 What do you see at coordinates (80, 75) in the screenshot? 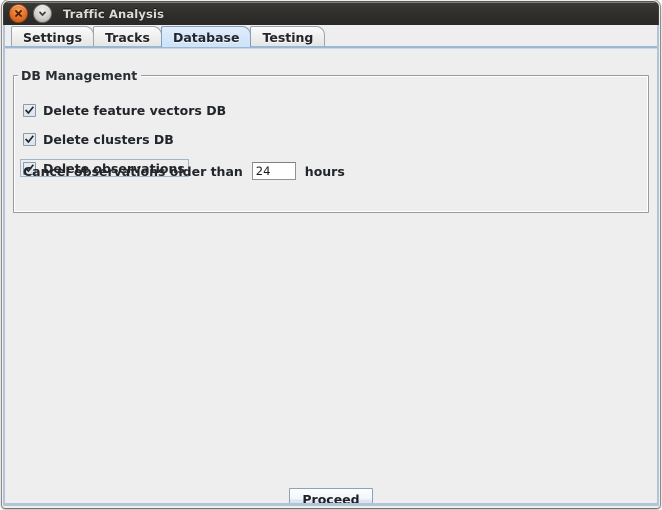
I see `db-management-legend: DB Management` at bounding box center [80, 75].